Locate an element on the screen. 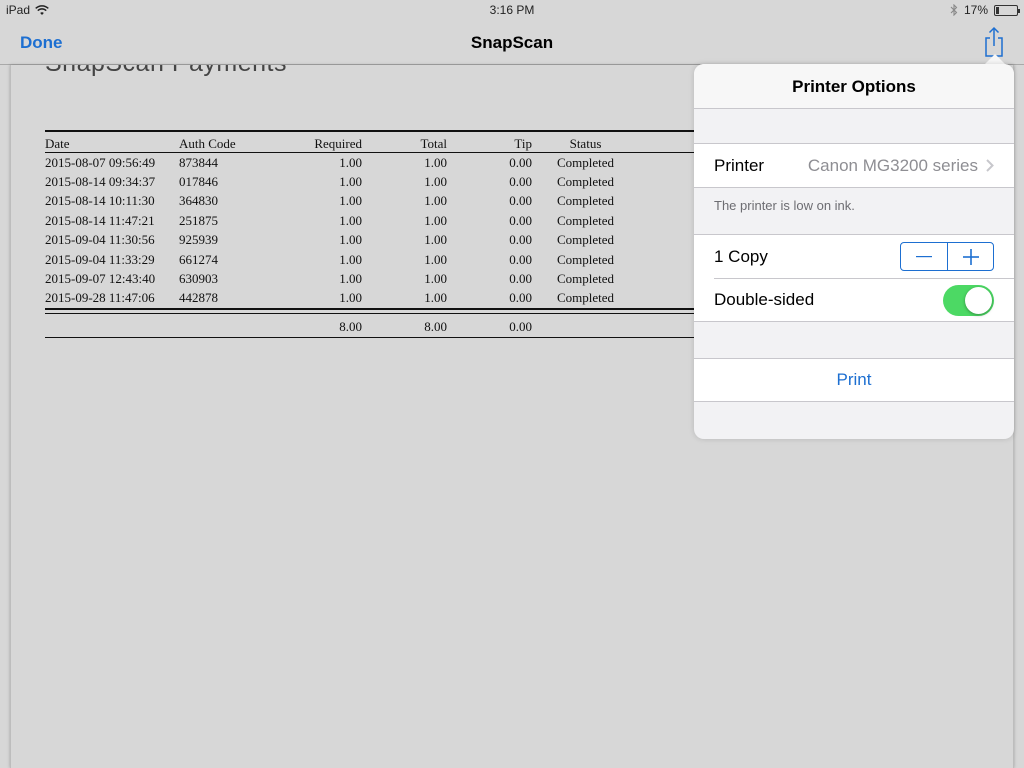 The image size is (1024, 768). status-right: 17% is located at coordinates (985, 10).